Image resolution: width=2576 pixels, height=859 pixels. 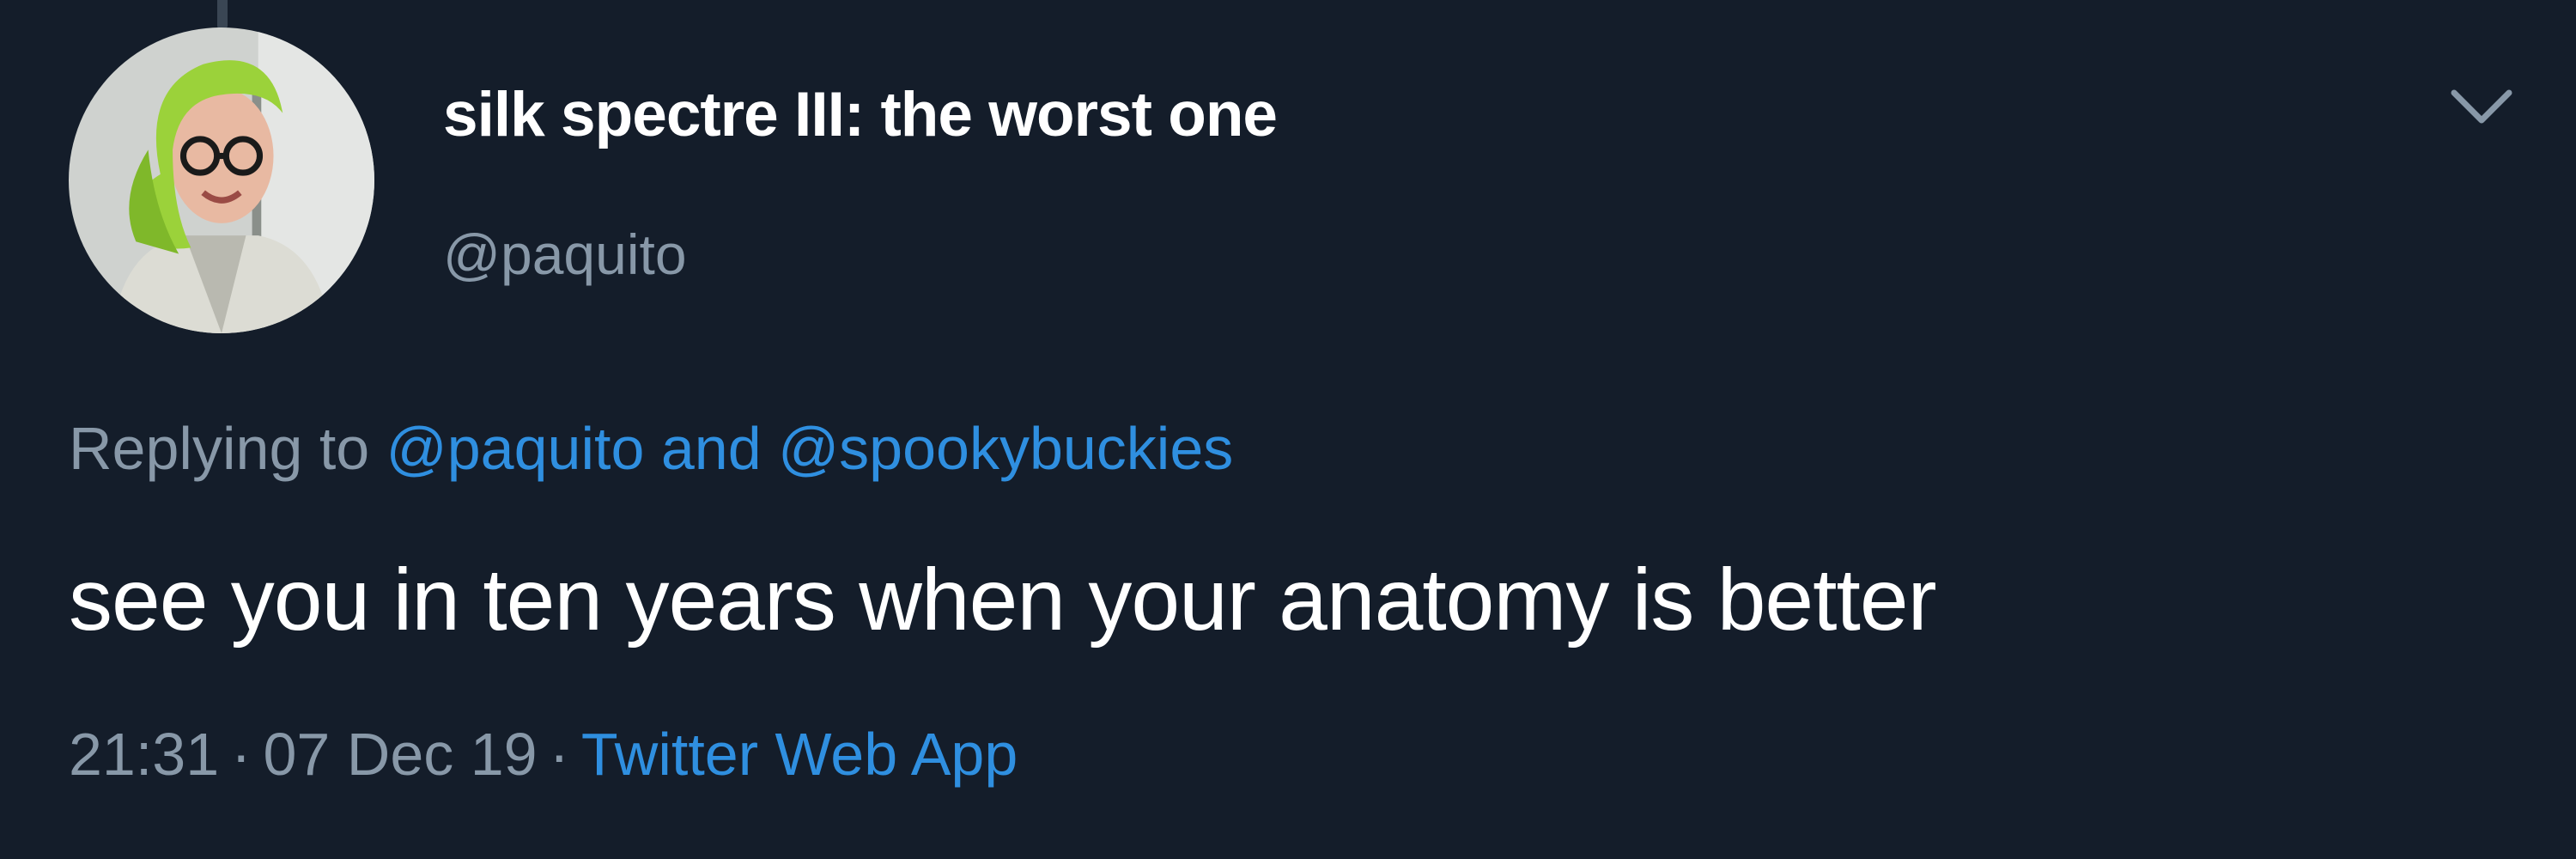 What do you see at coordinates (861, 114) in the screenshot?
I see `display-name: silk spectre III: the worst one` at bounding box center [861, 114].